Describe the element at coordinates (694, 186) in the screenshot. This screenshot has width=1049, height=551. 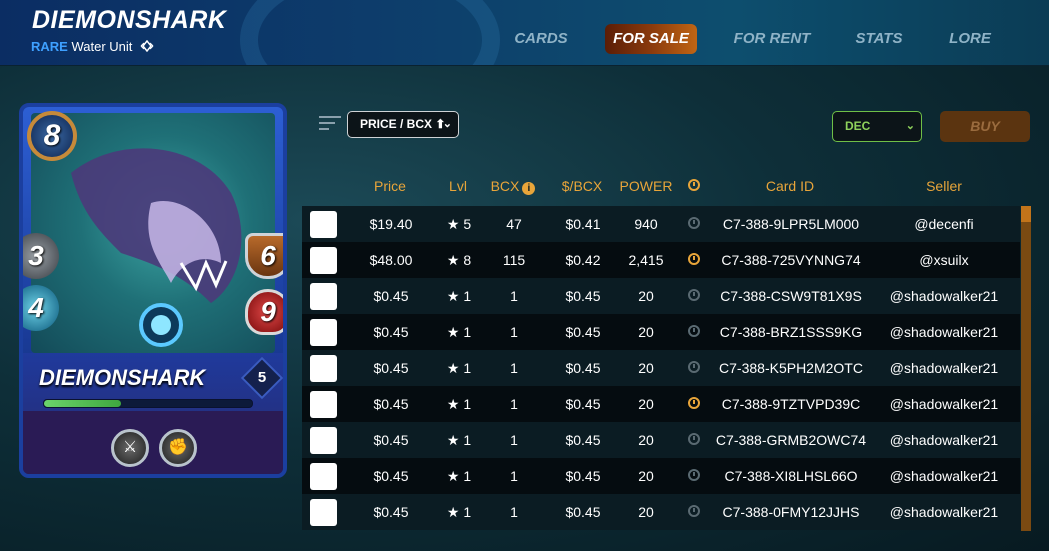
I see `col-clock` at that location.